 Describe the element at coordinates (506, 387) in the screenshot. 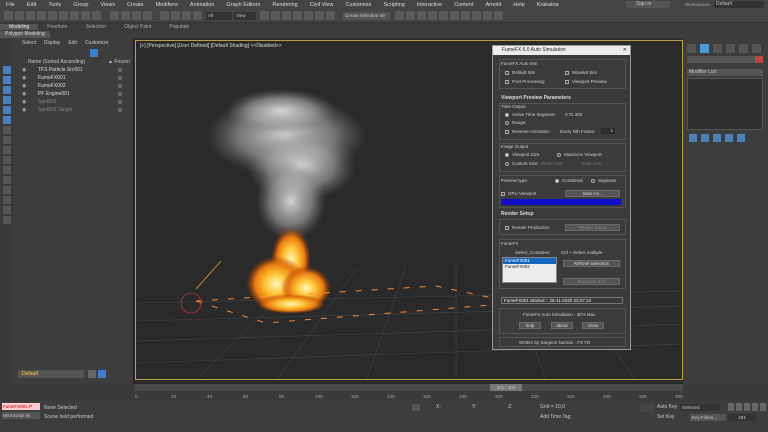

I see `time-slider-thumb: 201 / 300` at that location.